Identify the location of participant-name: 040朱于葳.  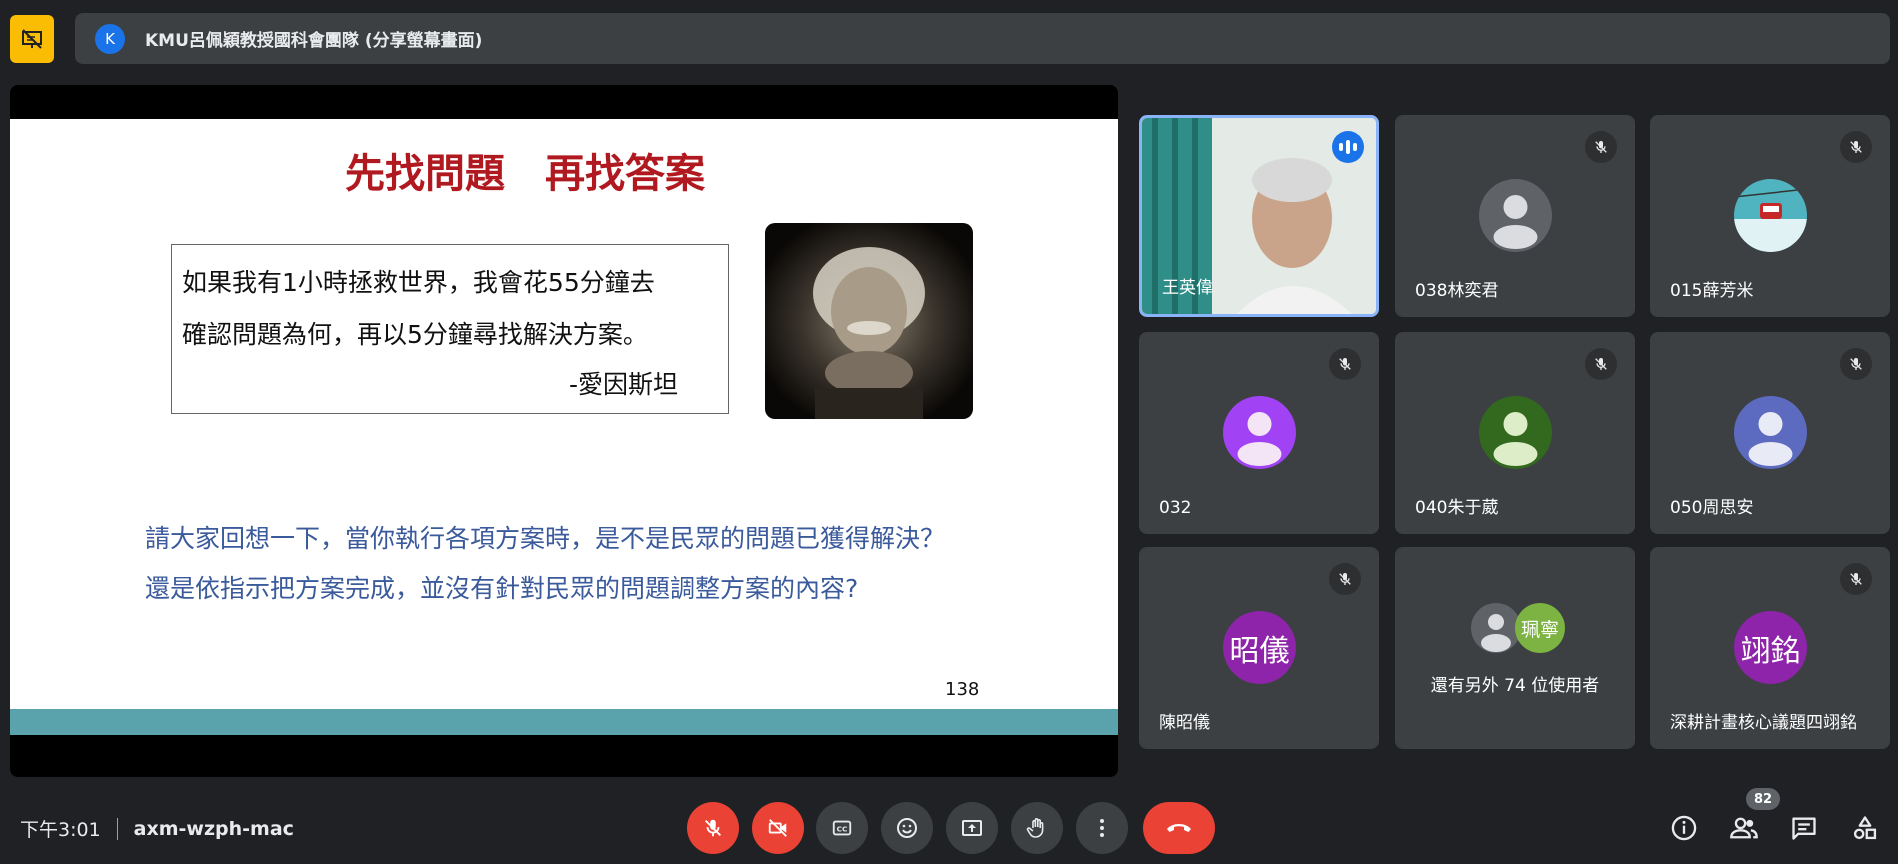
(1457, 508).